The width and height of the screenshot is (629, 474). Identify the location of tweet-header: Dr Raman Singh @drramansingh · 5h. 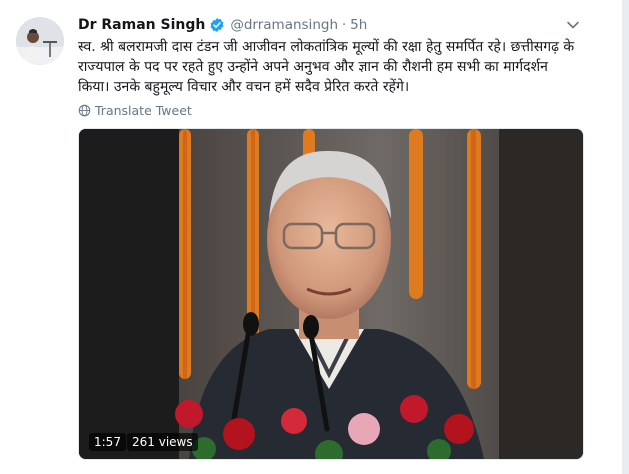
(222, 25).